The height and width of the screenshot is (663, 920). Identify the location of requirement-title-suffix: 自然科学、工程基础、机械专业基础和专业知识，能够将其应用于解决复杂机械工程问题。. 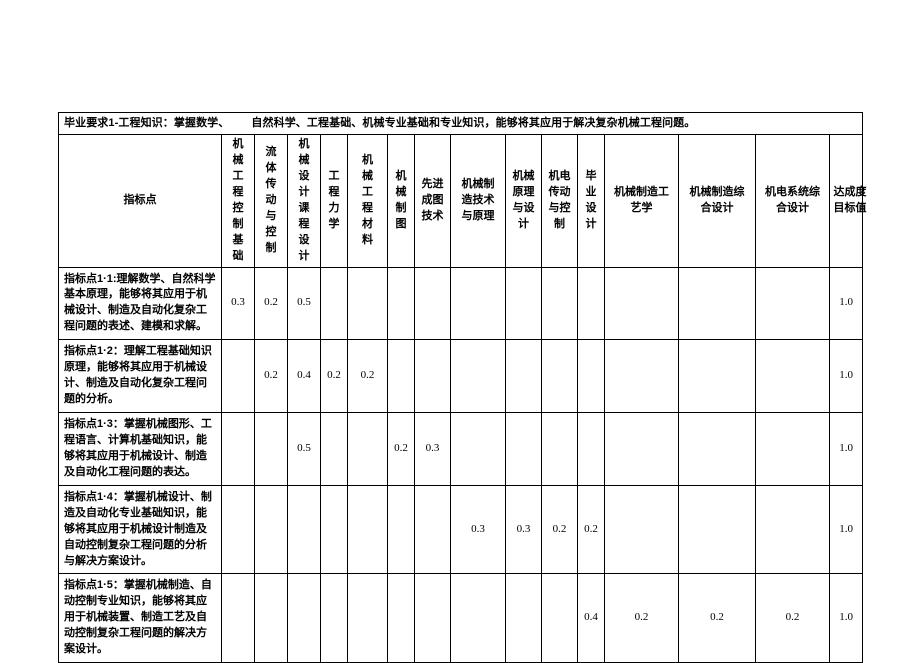
(473, 122).